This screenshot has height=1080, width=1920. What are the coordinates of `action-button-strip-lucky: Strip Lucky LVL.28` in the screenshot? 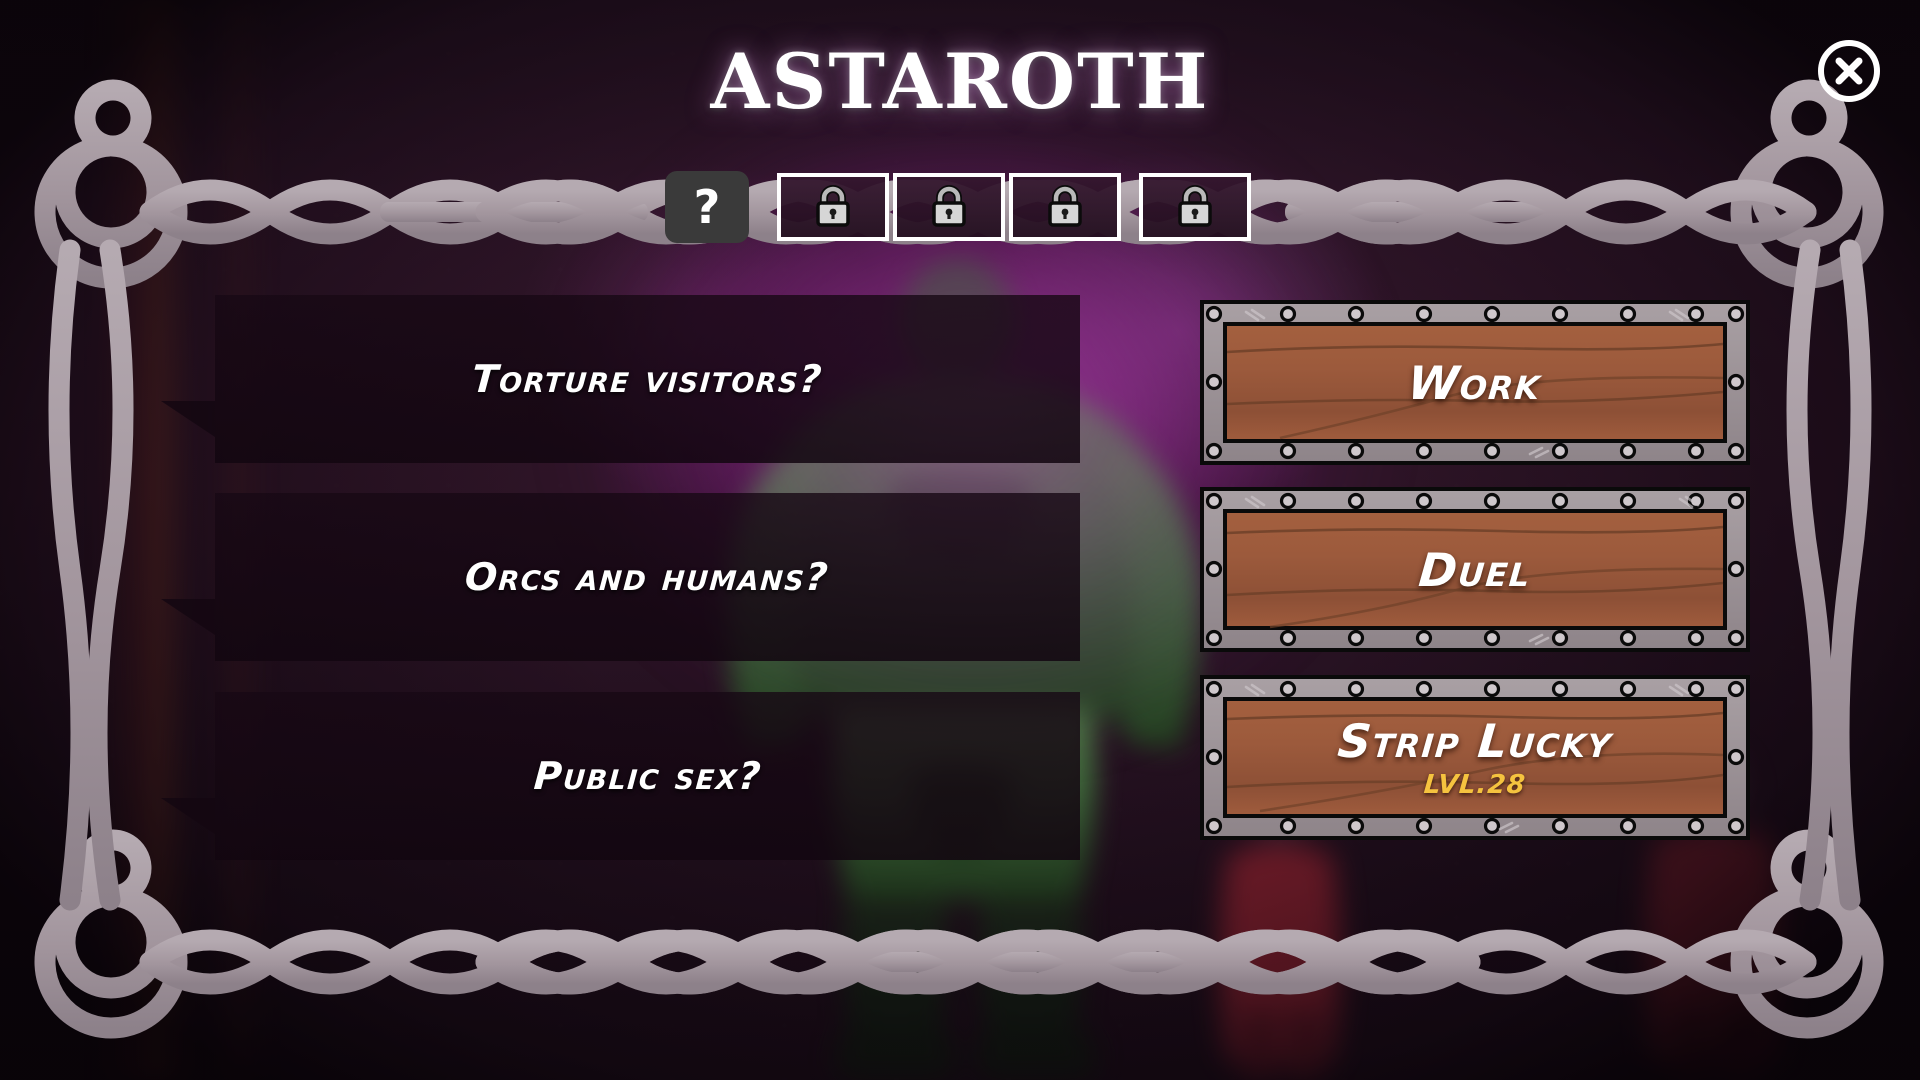 It's located at (1475, 757).